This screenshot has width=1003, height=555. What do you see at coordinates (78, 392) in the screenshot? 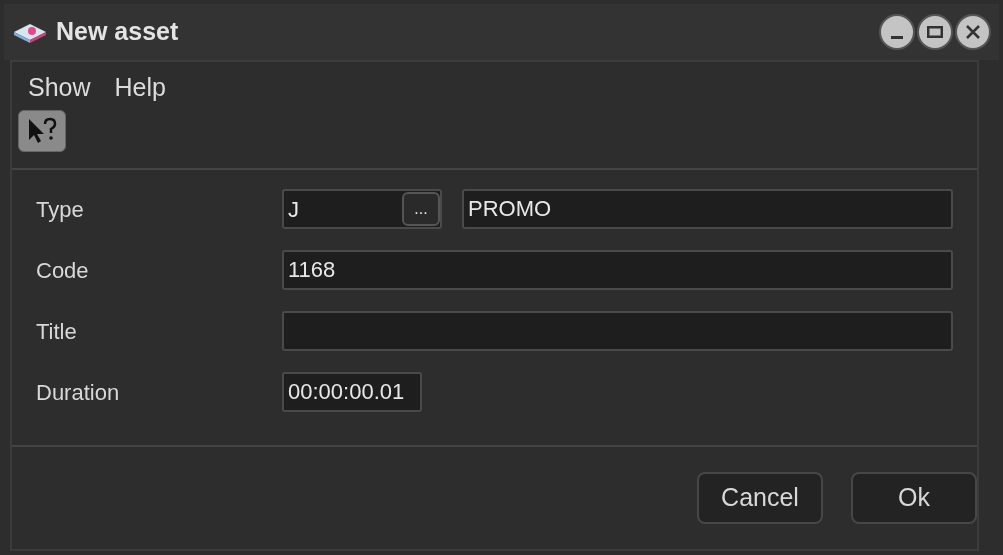
I see `field-label: Duration` at bounding box center [78, 392].